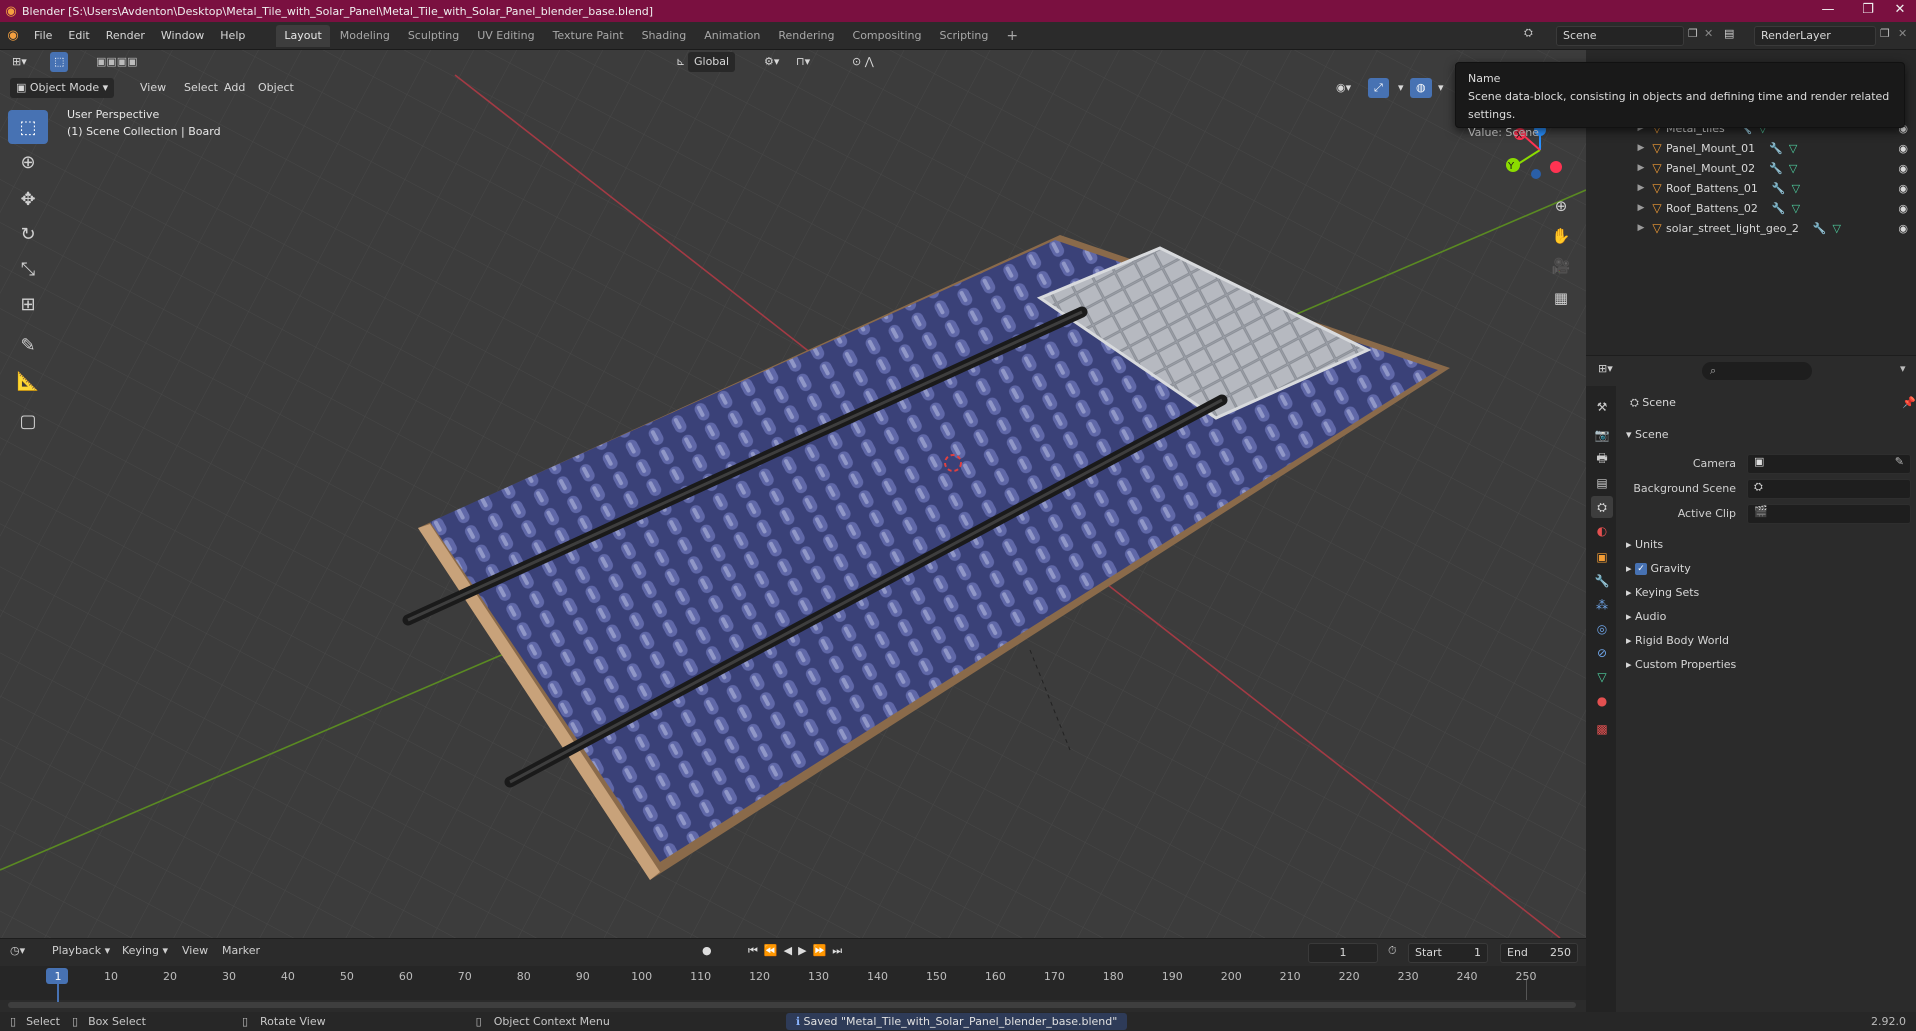 The width and height of the screenshot is (1916, 1031). Describe the element at coordinates (28, 421) in the screenshot. I see `add-cube-tool-icon: ▢` at that location.